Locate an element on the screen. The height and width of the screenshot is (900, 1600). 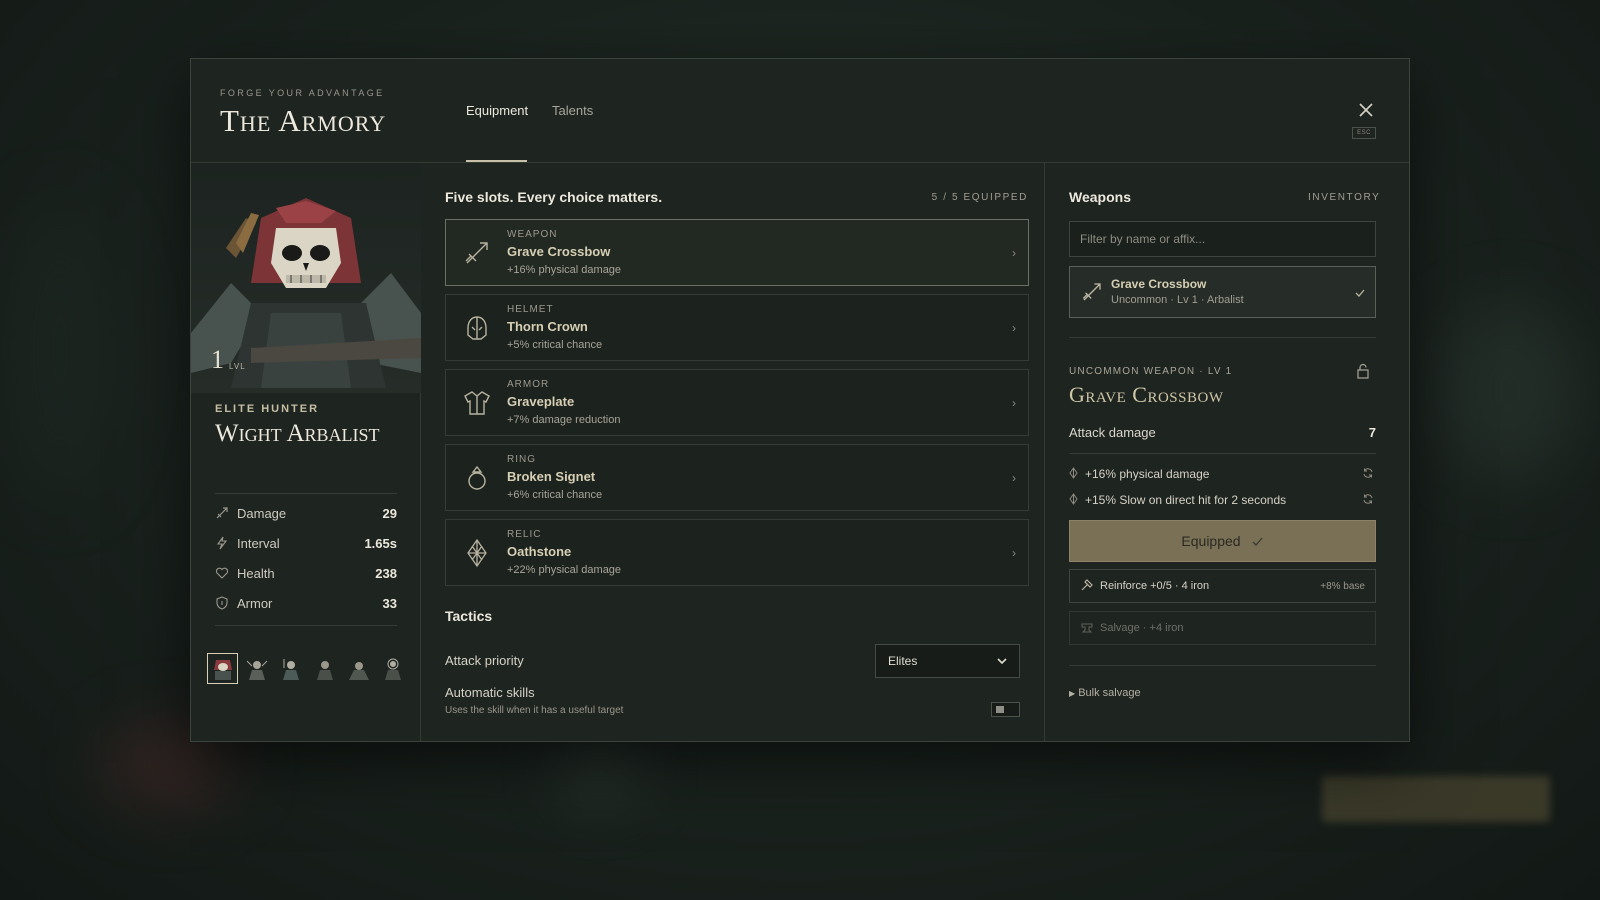
background-button-blur is located at coordinates (1436, 799).